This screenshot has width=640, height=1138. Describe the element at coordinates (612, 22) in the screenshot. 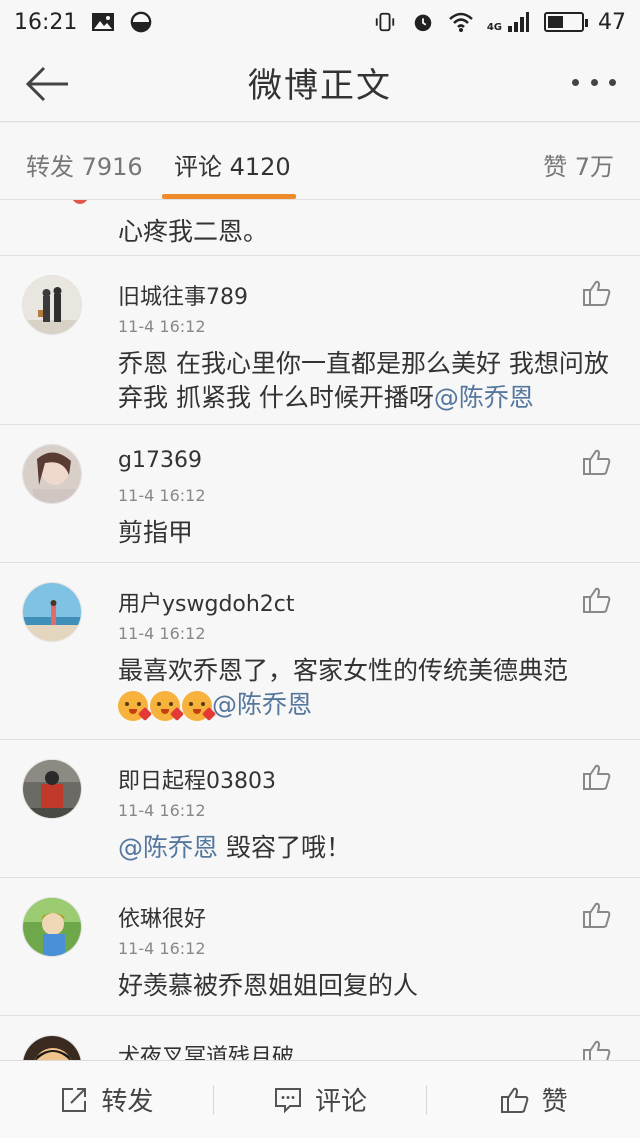

I see `battery-percent: 47` at that location.